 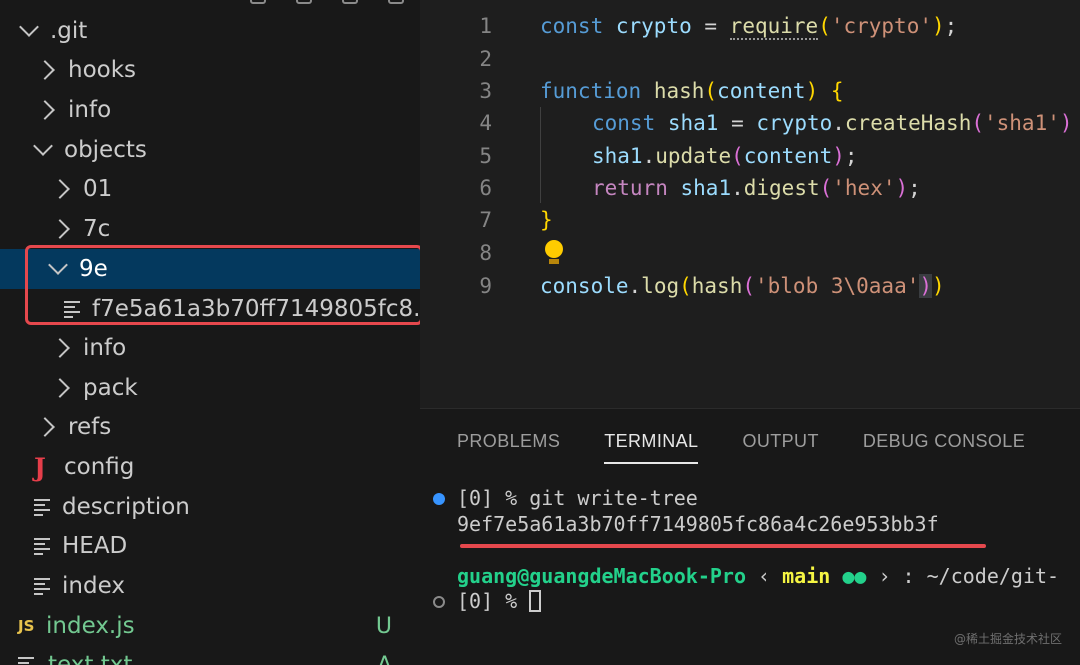 I want to click on terminal-cursor, so click(x=535, y=601).